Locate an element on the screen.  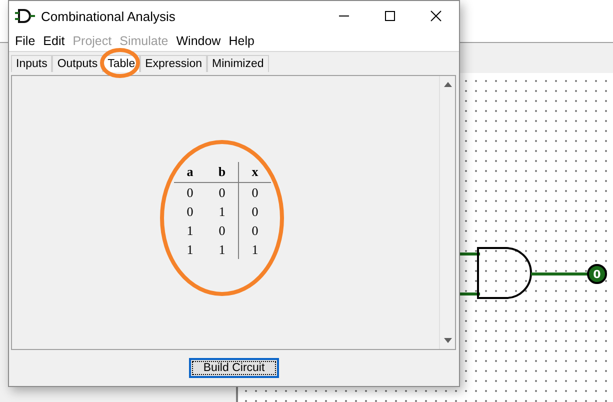
column-header: x is located at coordinates (254, 172).